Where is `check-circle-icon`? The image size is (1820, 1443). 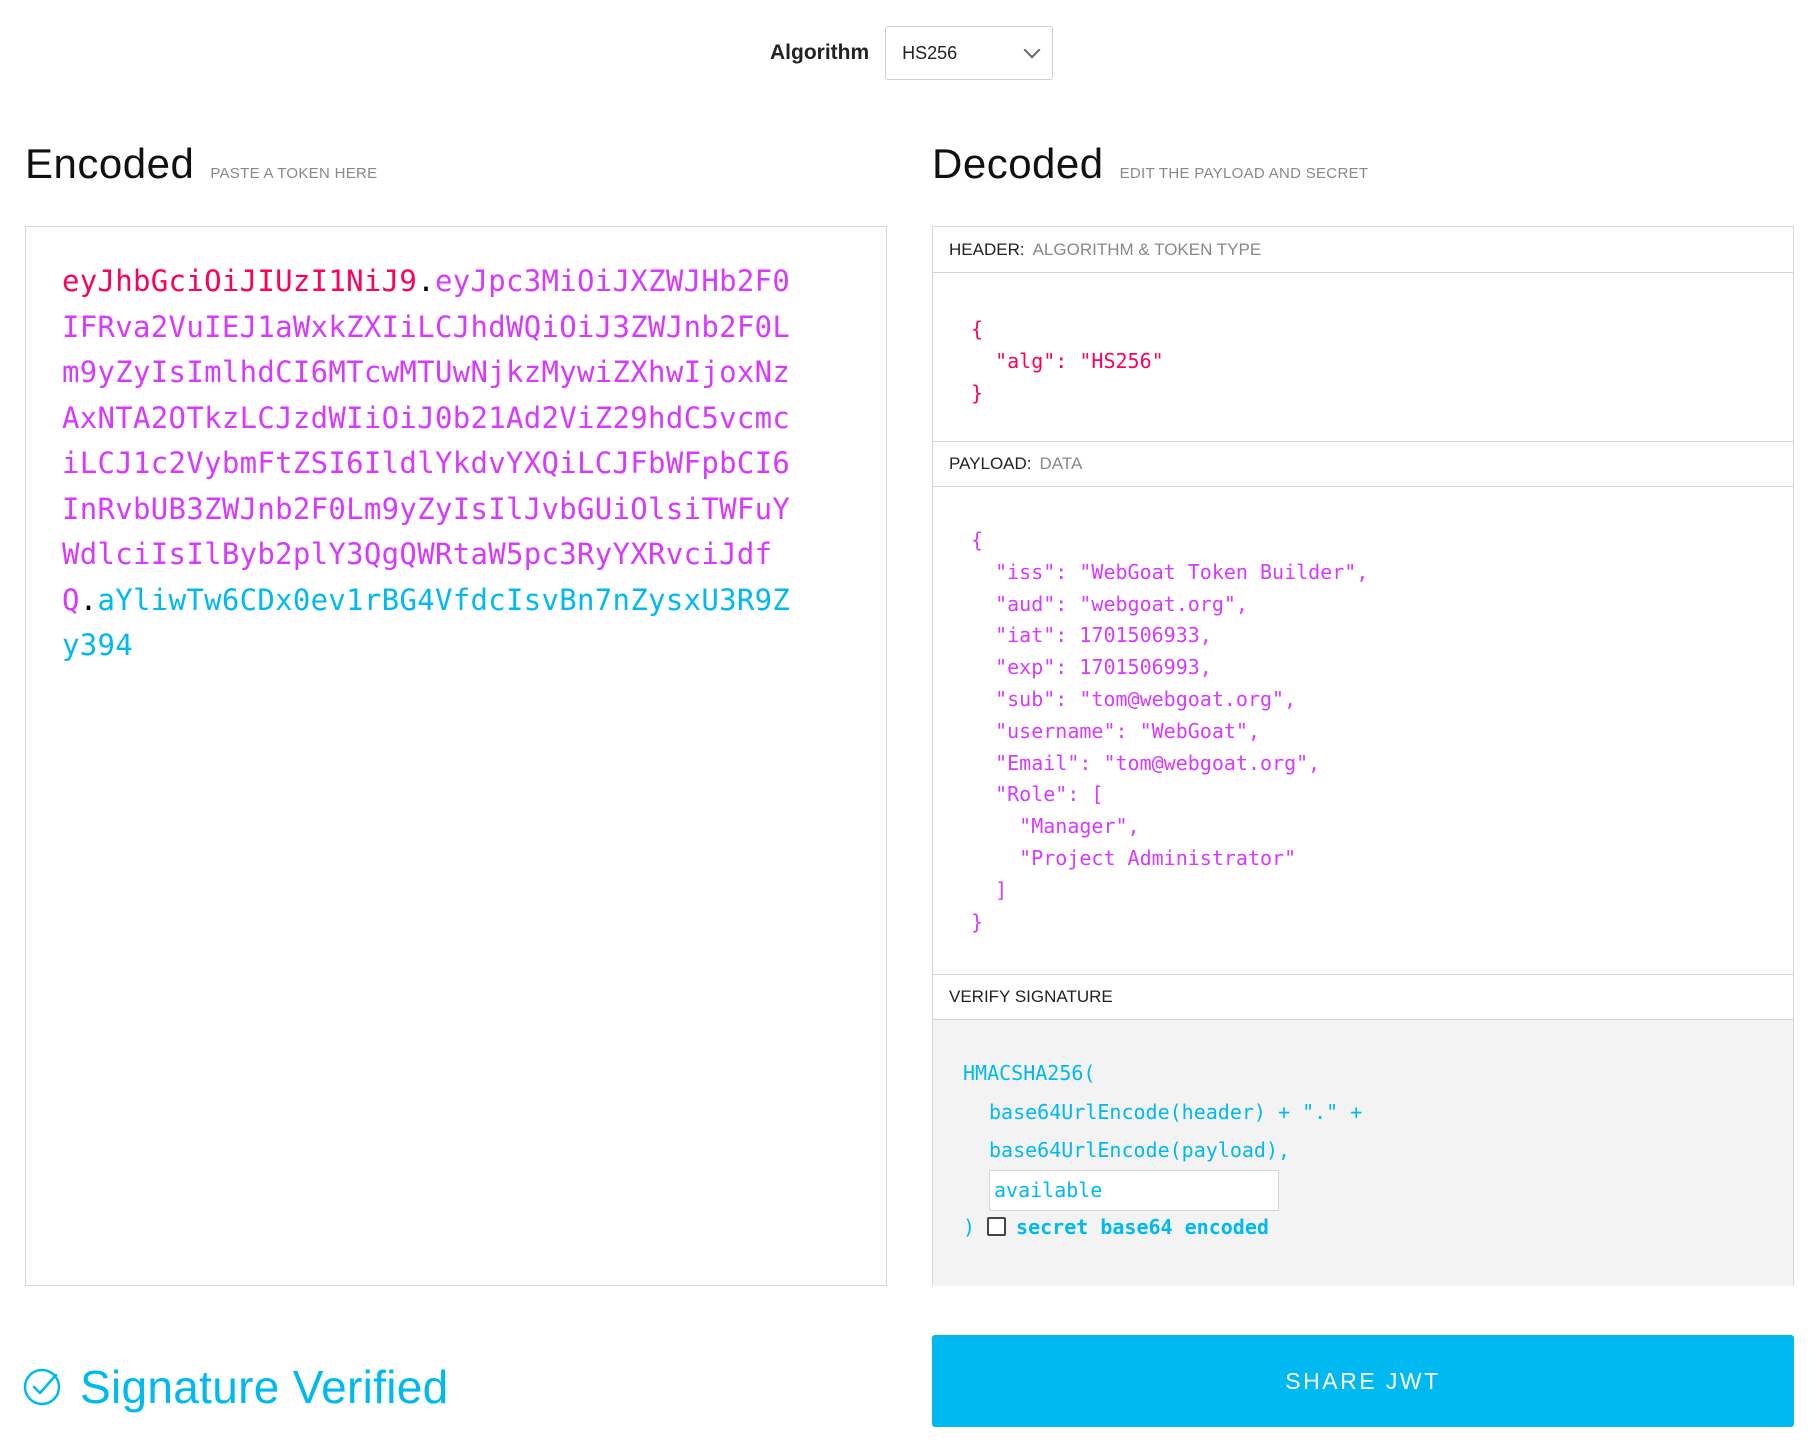
check-circle-icon is located at coordinates (42, 1387).